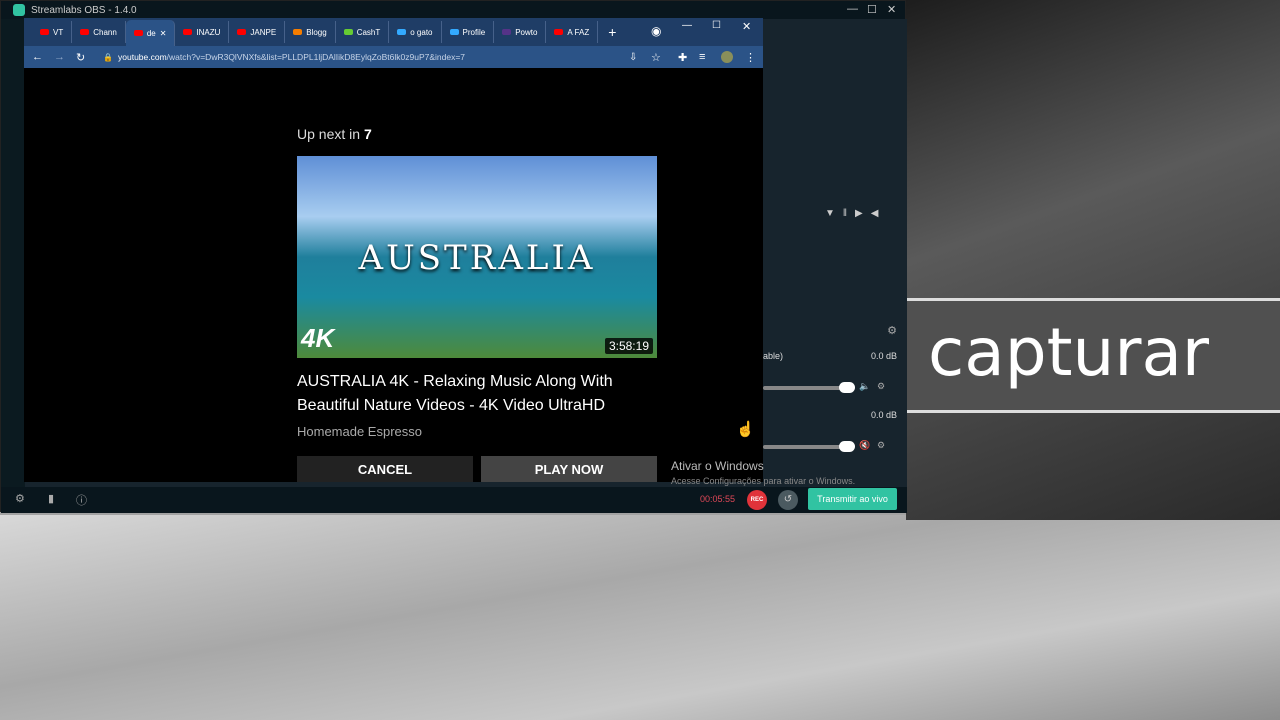 The width and height of the screenshot is (1280, 720). What do you see at coordinates (1069, 352) in the screenshot?
I see `overlay-text: capturar` at bounding box center [1069, 352].